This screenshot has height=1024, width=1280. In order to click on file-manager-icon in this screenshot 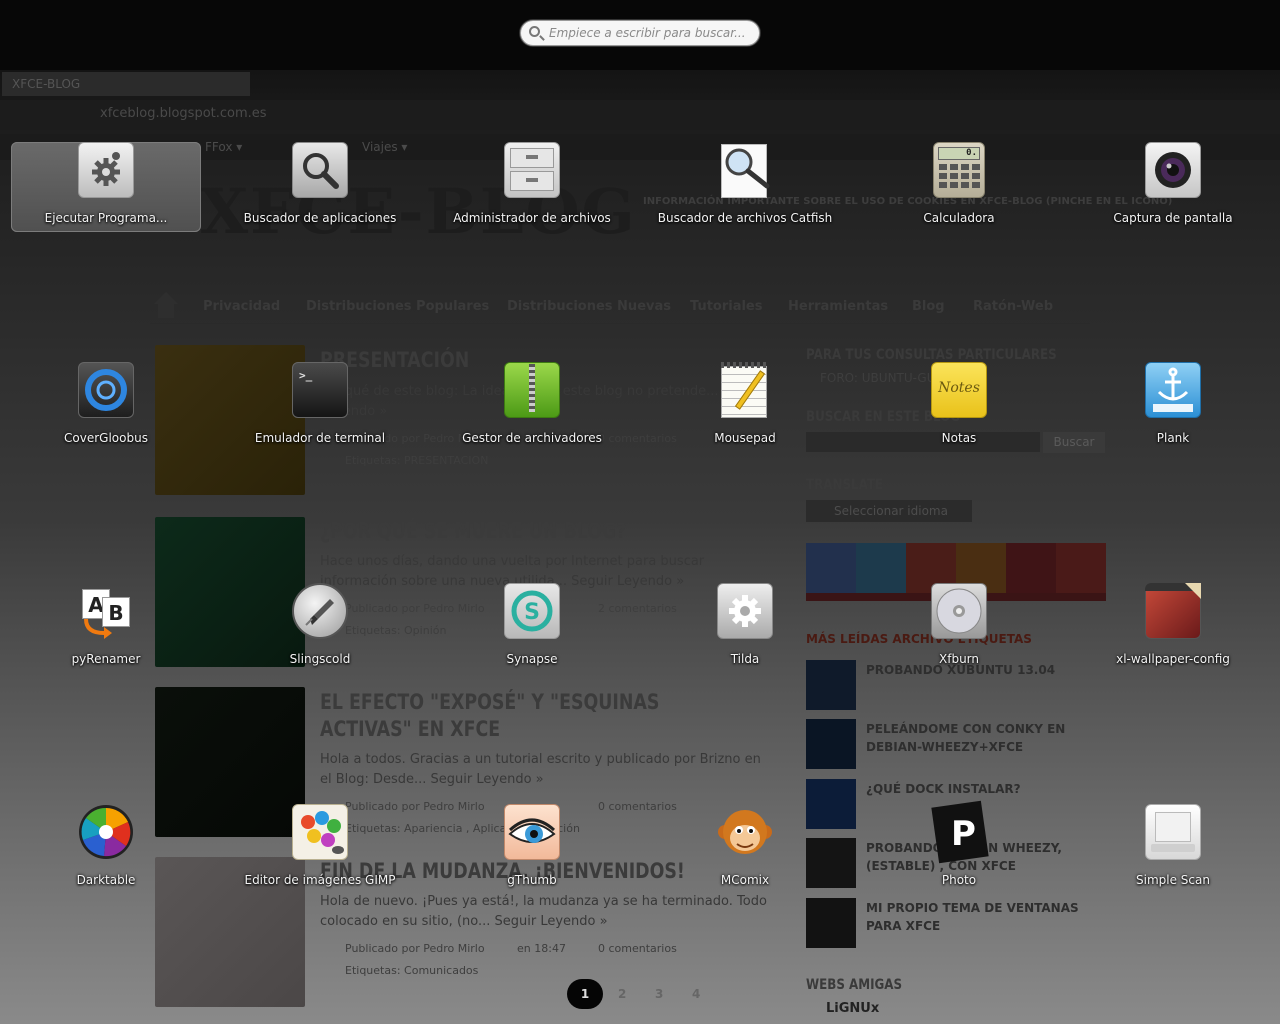, I will do `click(532, 170)`.